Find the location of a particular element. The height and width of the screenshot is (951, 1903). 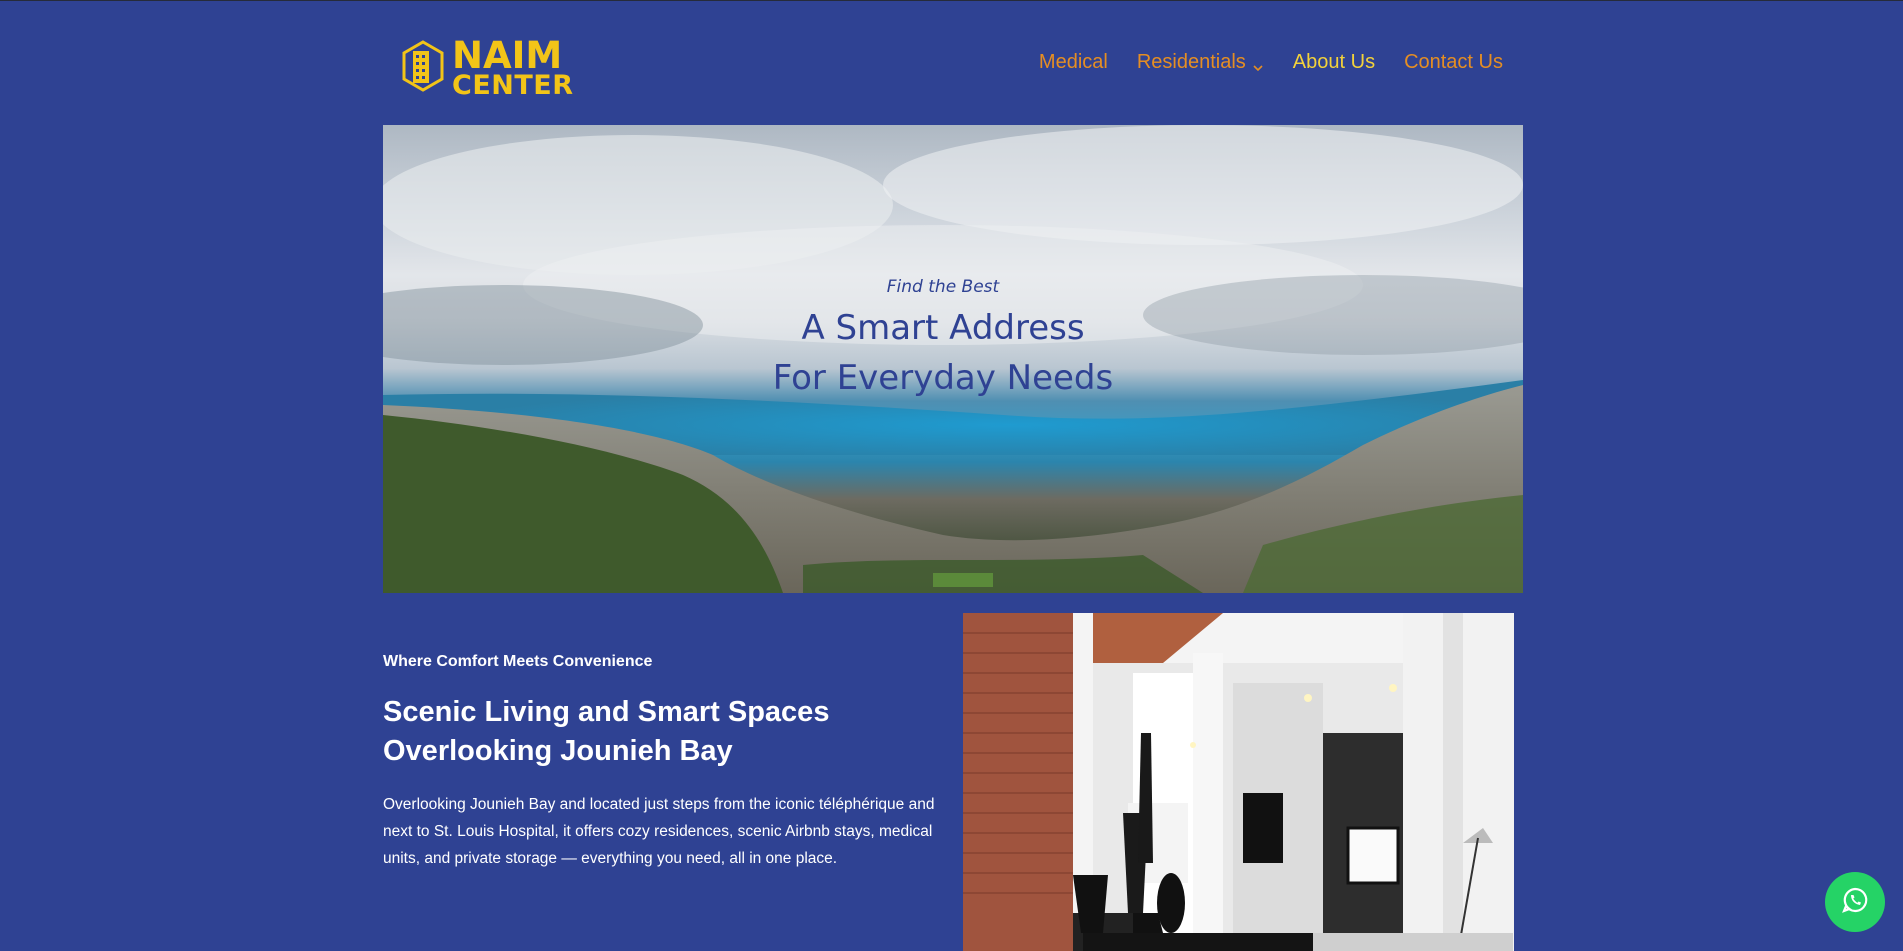

nav-residentials-label: Residentials is located at coordinates (1191, 62).